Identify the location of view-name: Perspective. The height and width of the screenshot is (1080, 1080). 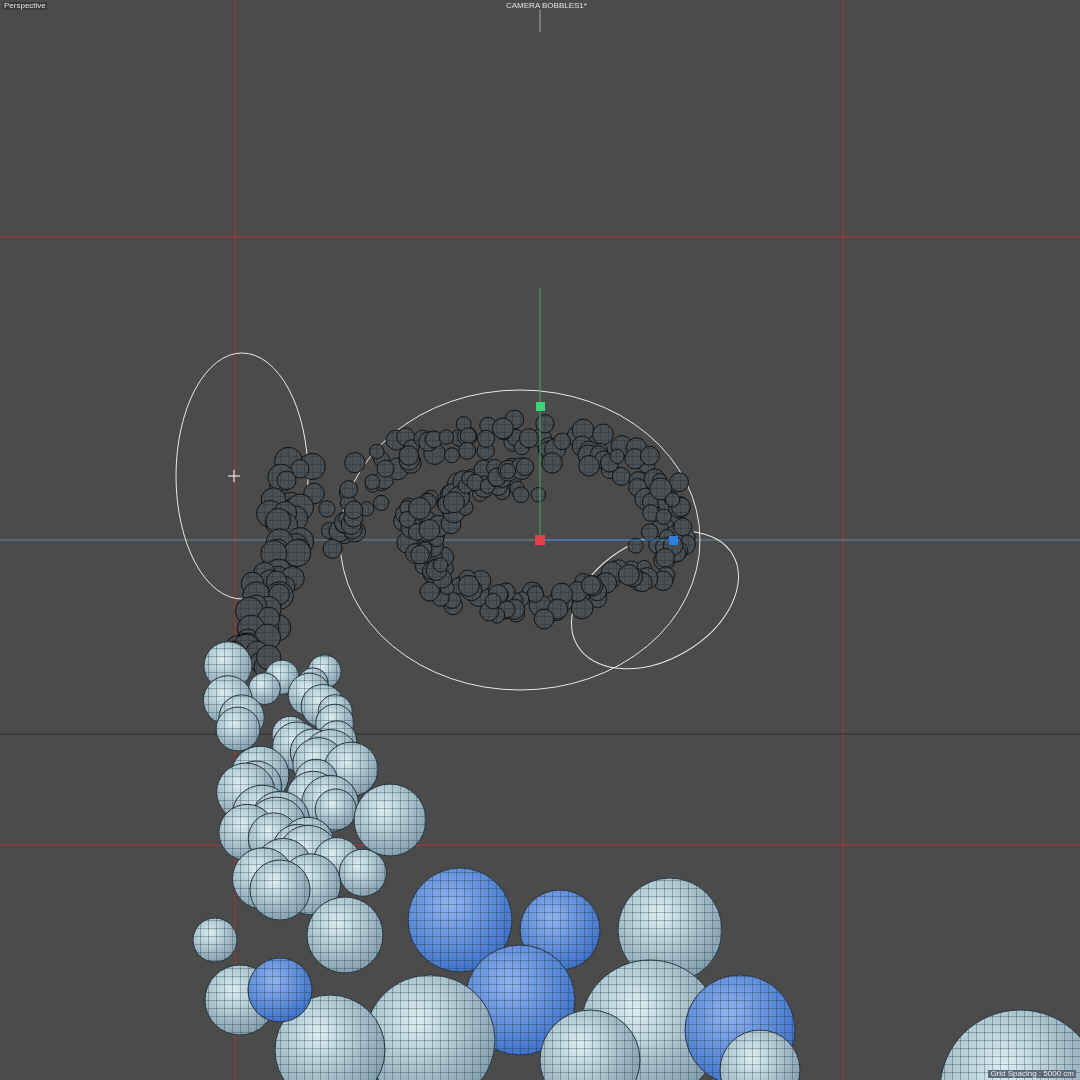
(25, 6).